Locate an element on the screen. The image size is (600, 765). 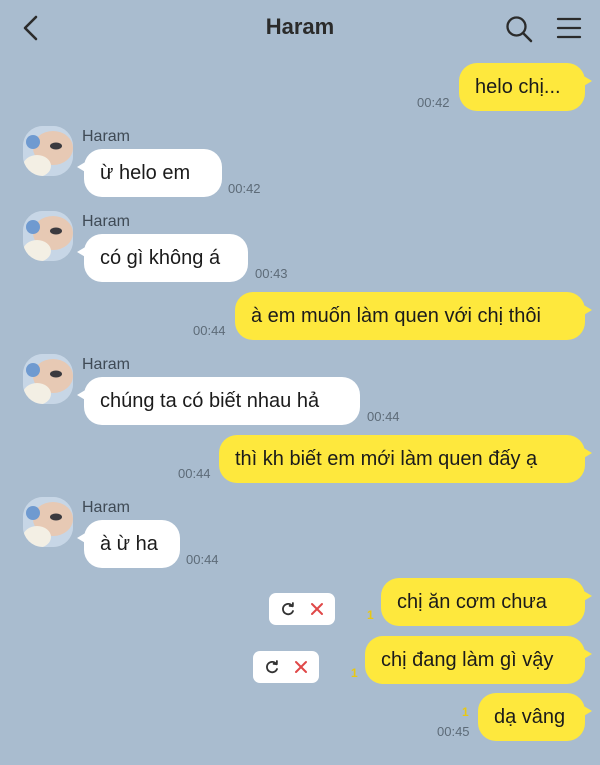
message-time: 00:45 is located at coordinates (453, 731).